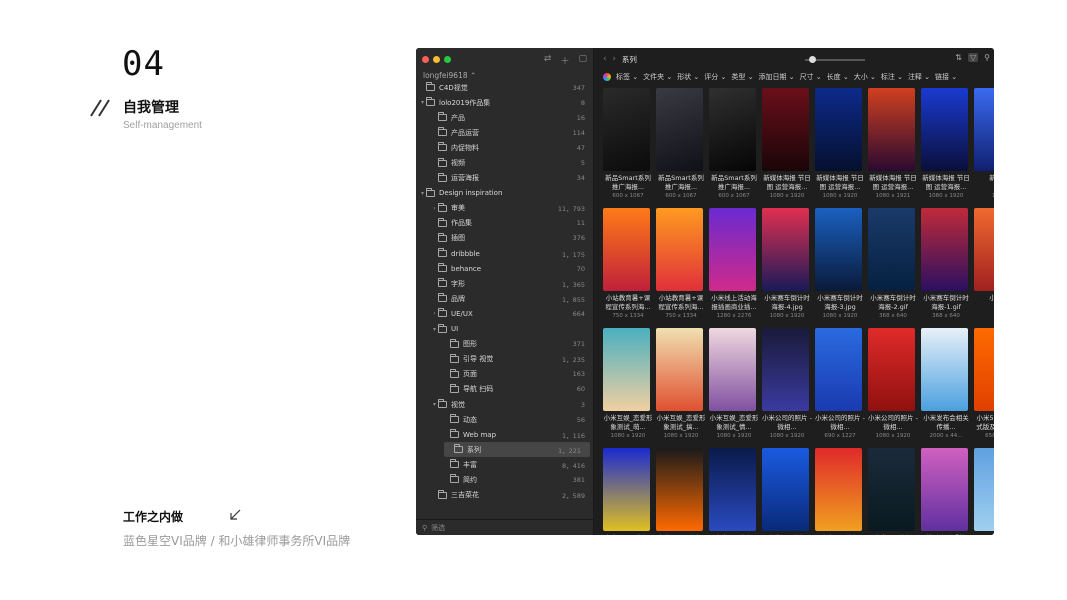  What do you see at coordinates (434, 313) in the screenshot?
I see `disclosure-icon: ›` at bounding box center [434, 313].